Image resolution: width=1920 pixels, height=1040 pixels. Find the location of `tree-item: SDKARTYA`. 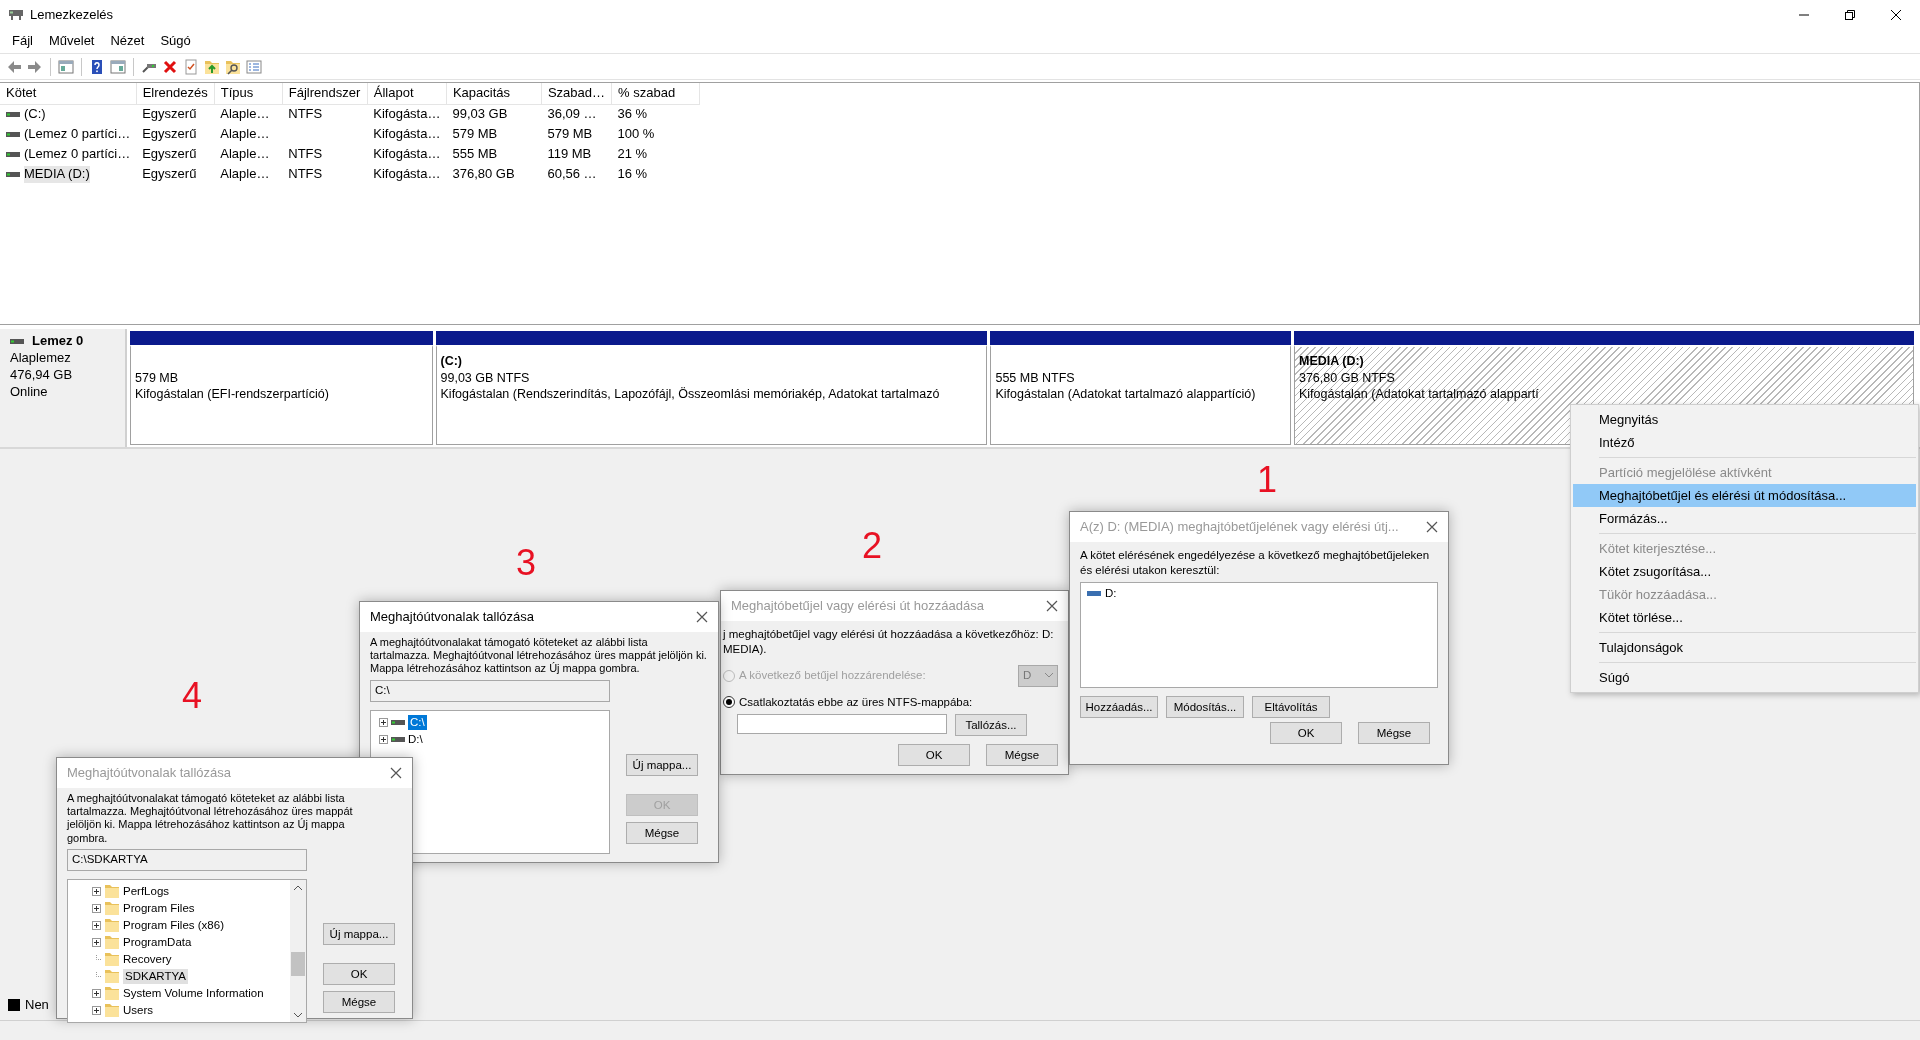

tree-item: SDKARTYA is located at coordinates (155, 976).